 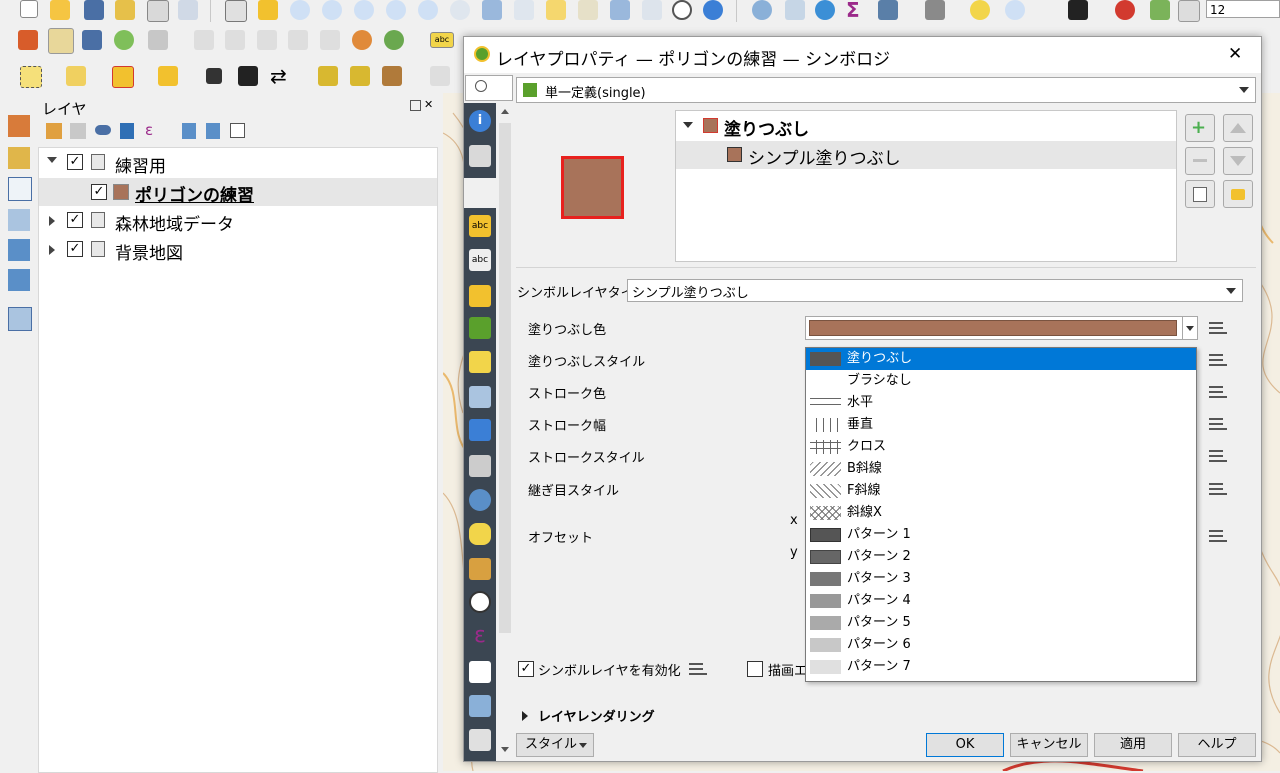 What do you see at coordinates (588, 10) in the screenshot?
I see `show-bookmarks-icon` at bounding box center [588, 10].